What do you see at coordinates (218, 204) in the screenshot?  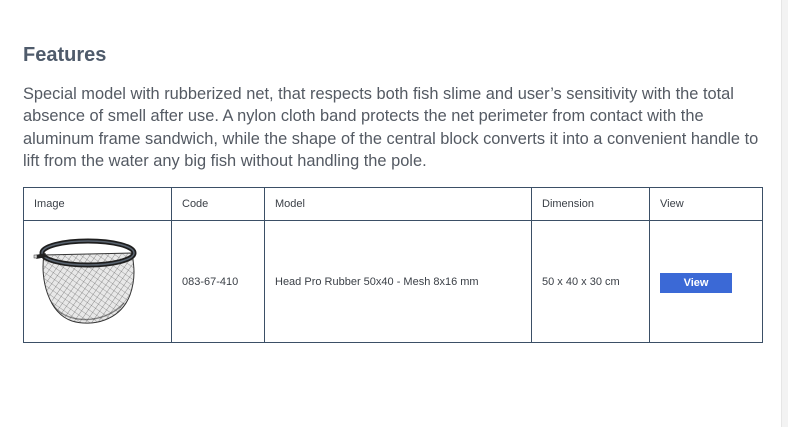 I see `header-code: Code` at bounding box center [218, 204].